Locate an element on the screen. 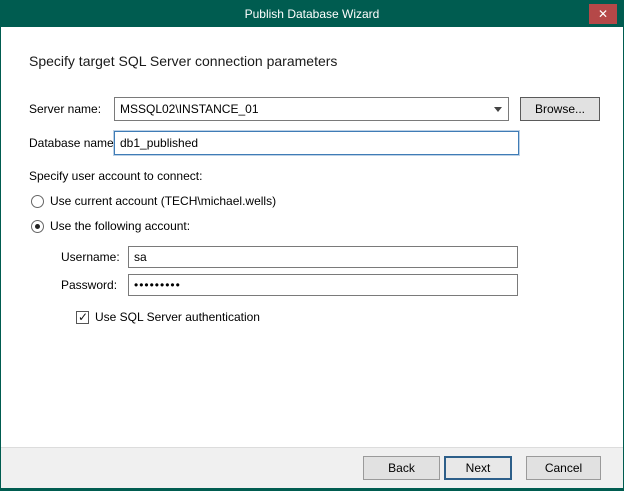  close-icon: ✕ is located at coordinates (603, 14).